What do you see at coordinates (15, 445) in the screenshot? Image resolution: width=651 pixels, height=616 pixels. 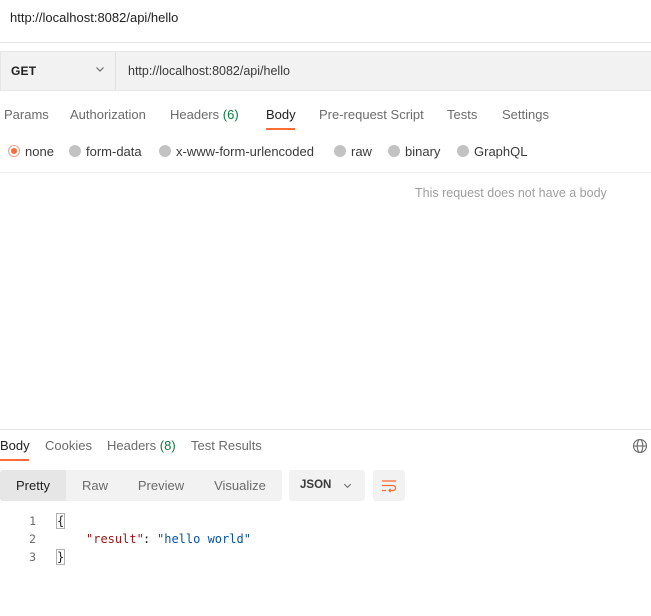 I see `response-tab-body: Body` at bounding box center [15, 445].